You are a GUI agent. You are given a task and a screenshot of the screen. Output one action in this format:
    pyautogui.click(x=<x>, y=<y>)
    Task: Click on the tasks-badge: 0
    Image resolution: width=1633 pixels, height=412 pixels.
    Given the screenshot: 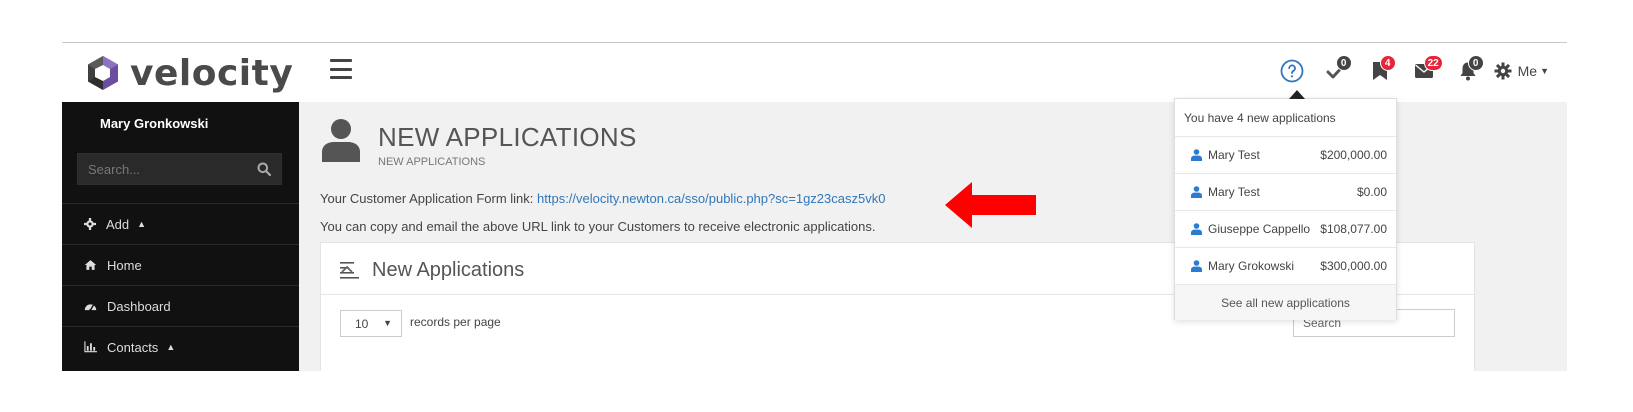 What is the action you would take?
    pyautogui.click(x=1343, y=63)
    